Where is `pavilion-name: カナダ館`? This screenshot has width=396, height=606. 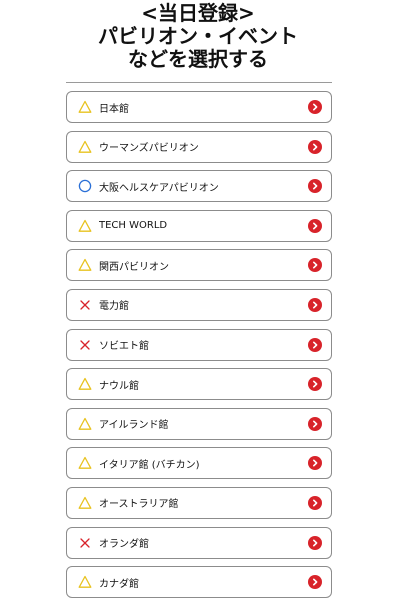
pavilion-name: カナダ館 is located at coordinates (119, 584).